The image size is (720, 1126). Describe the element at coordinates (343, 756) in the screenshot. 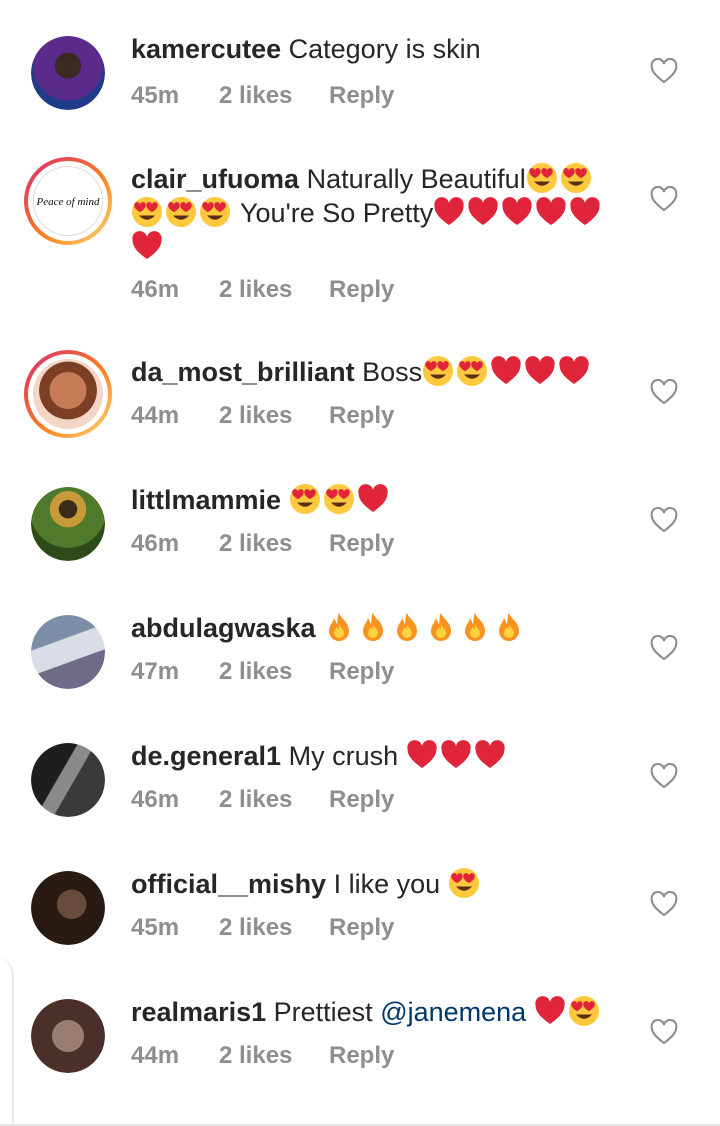

I see `comment-text: My crush` at that location.